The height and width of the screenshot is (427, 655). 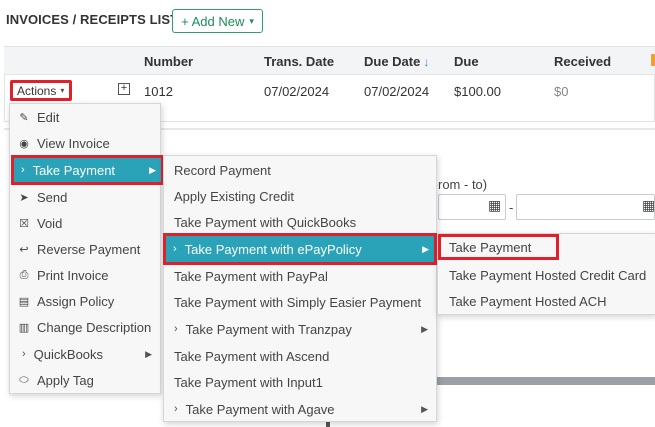 What do you see at coordinates (537, 381) in the screenshot?
I see `horizontal-scrollbar` at bounding box center [537, 381].